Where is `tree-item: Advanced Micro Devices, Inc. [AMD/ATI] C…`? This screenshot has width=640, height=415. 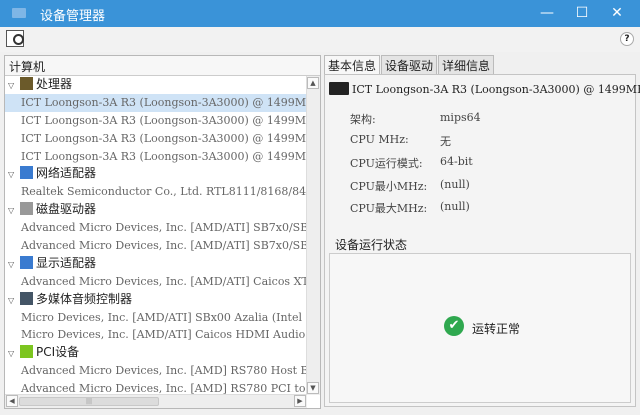
tree-item: Advanced Micro Devices, Inc. [AMD/ATI] C… is located at coordinates (156, 282).